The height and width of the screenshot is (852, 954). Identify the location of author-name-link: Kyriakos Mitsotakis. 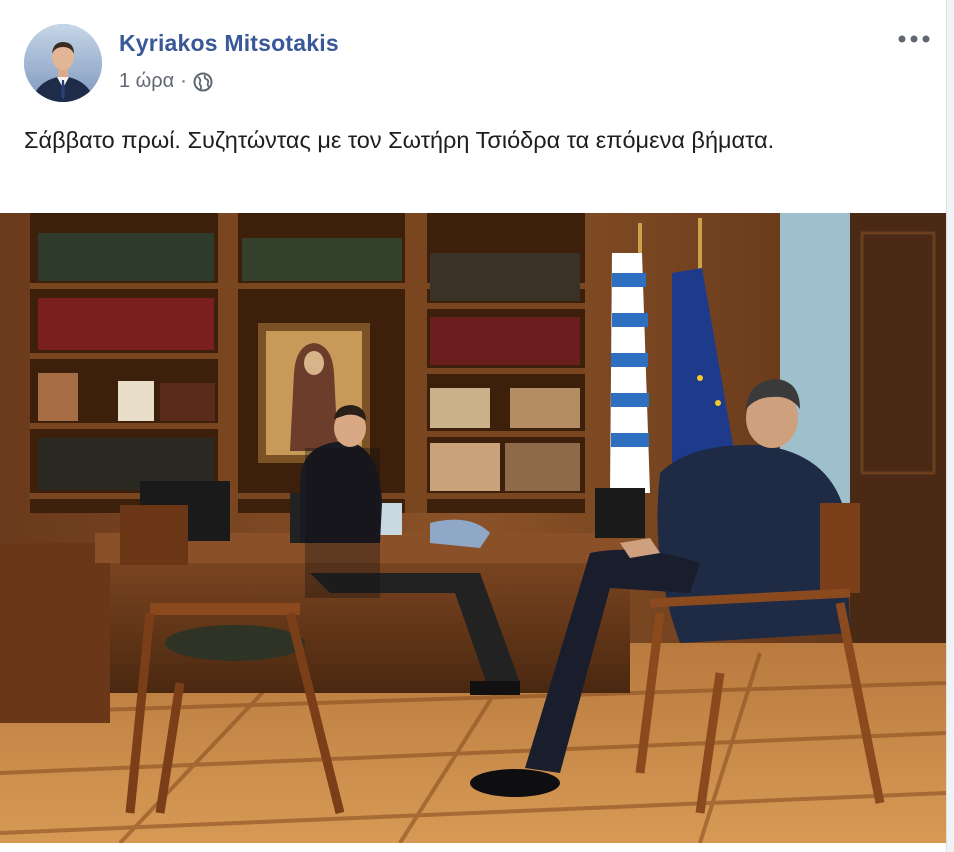
(229, 43).